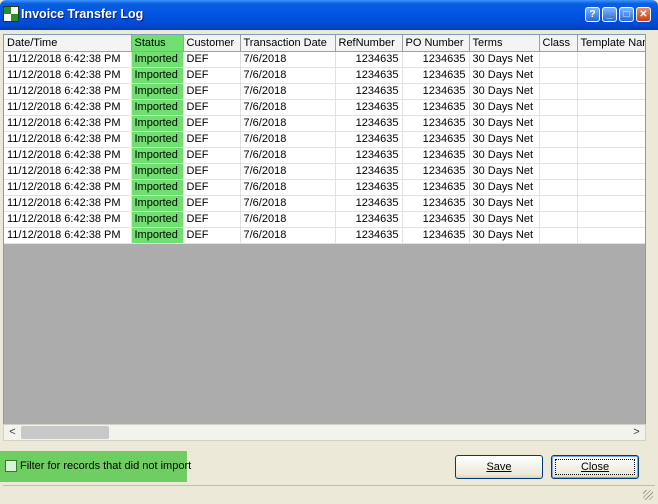 The image size is (658, 504). I want to click on close-window-button: ✕, so click(643, 14).